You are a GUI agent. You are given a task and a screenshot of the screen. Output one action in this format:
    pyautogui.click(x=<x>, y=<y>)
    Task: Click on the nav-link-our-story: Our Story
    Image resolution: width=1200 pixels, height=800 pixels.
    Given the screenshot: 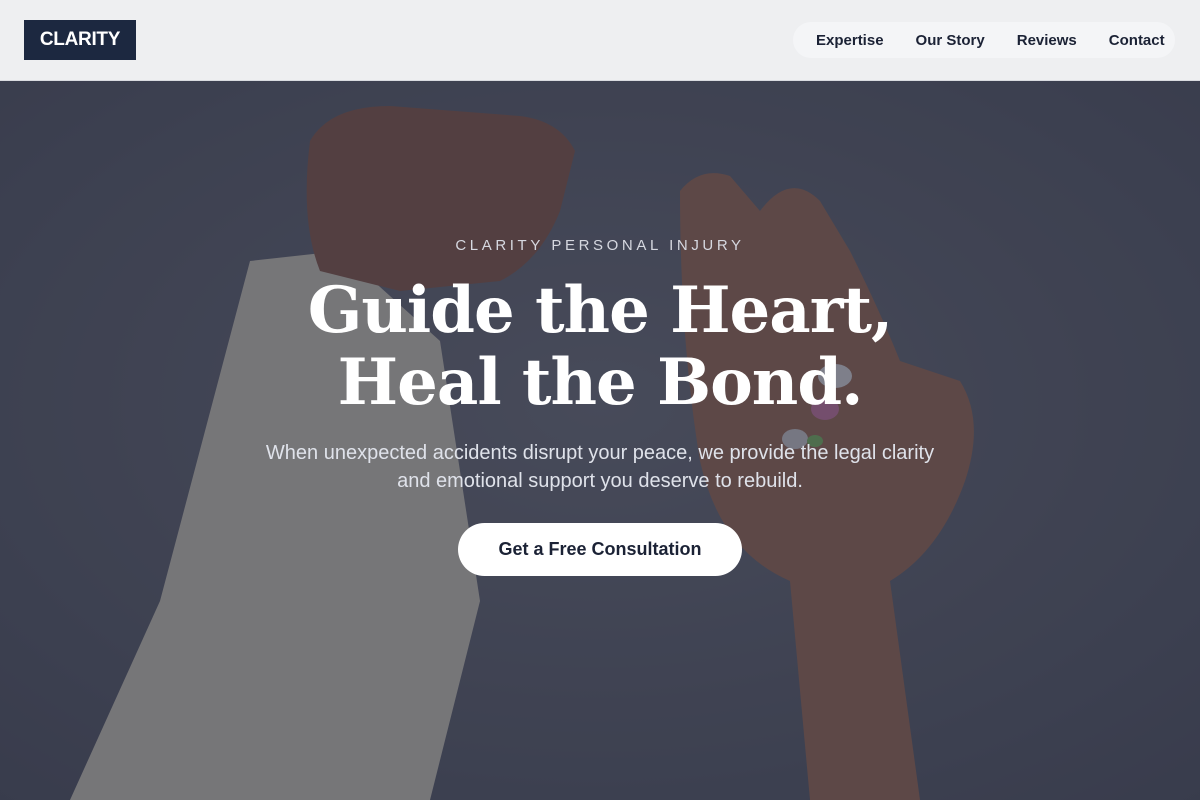 What is the action you would take?
    pyautogui.click(x=950, y=40)
    